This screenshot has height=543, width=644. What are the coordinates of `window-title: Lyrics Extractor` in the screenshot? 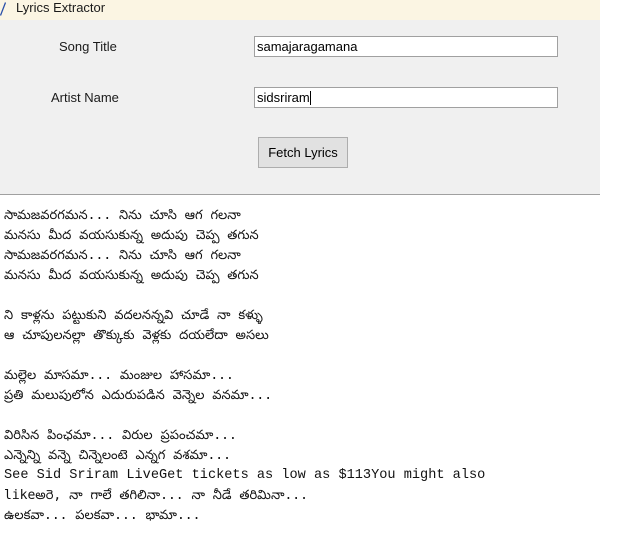 It's located at (61, 7).